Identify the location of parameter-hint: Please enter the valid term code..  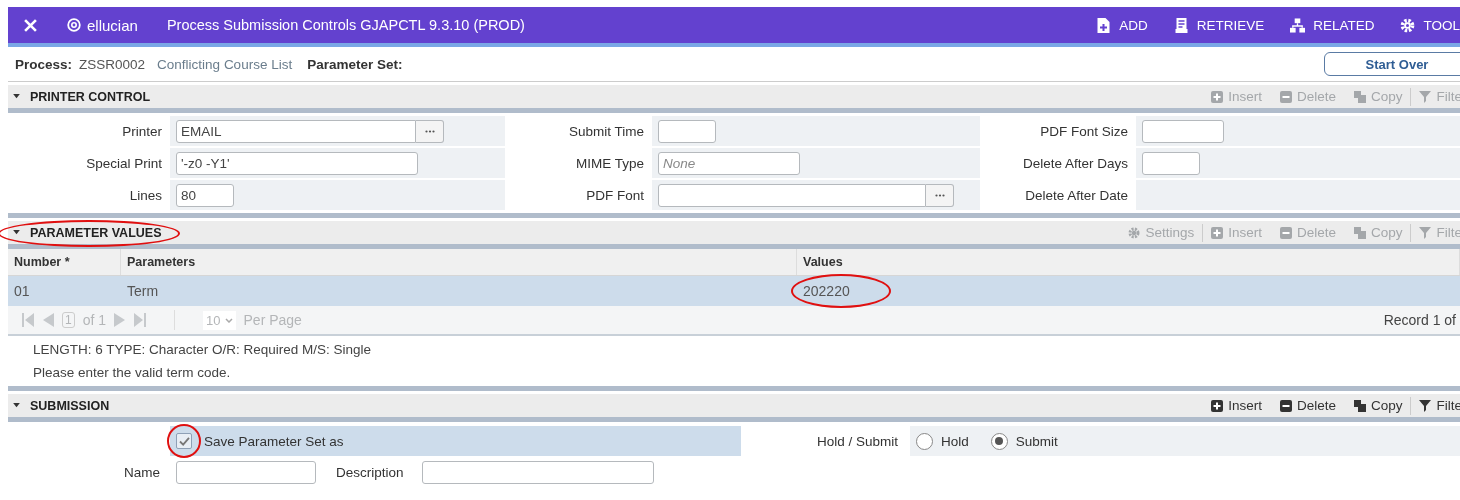
(132, 372).